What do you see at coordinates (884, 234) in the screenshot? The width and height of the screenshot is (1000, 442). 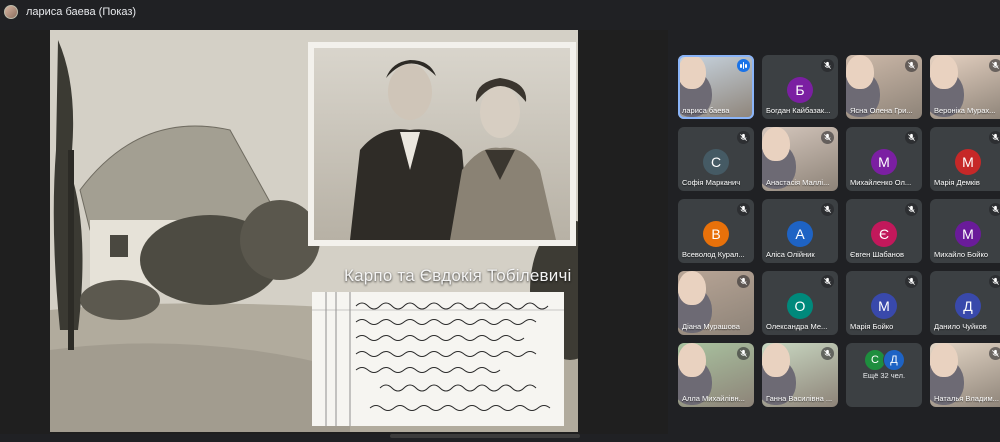 I see `participant-avatar: Є` at bounding box center [884, 234].